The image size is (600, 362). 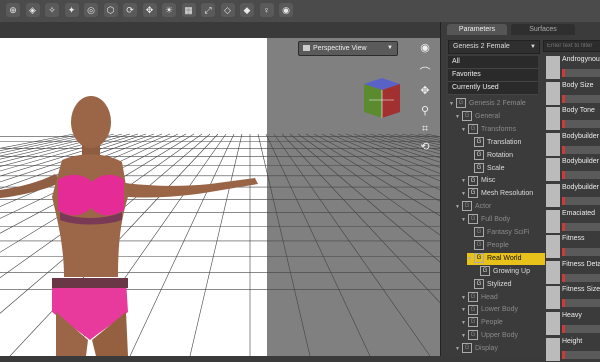 I want to click on quick-filter-favorites: Favorites, so click(x=493, y=75).